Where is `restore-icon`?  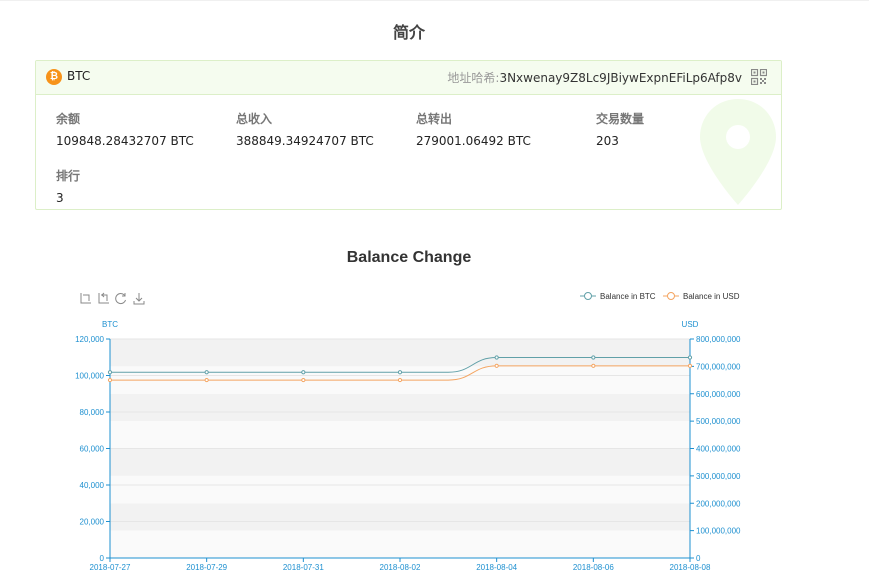 restore-icon is located at coordinates (120, 298).